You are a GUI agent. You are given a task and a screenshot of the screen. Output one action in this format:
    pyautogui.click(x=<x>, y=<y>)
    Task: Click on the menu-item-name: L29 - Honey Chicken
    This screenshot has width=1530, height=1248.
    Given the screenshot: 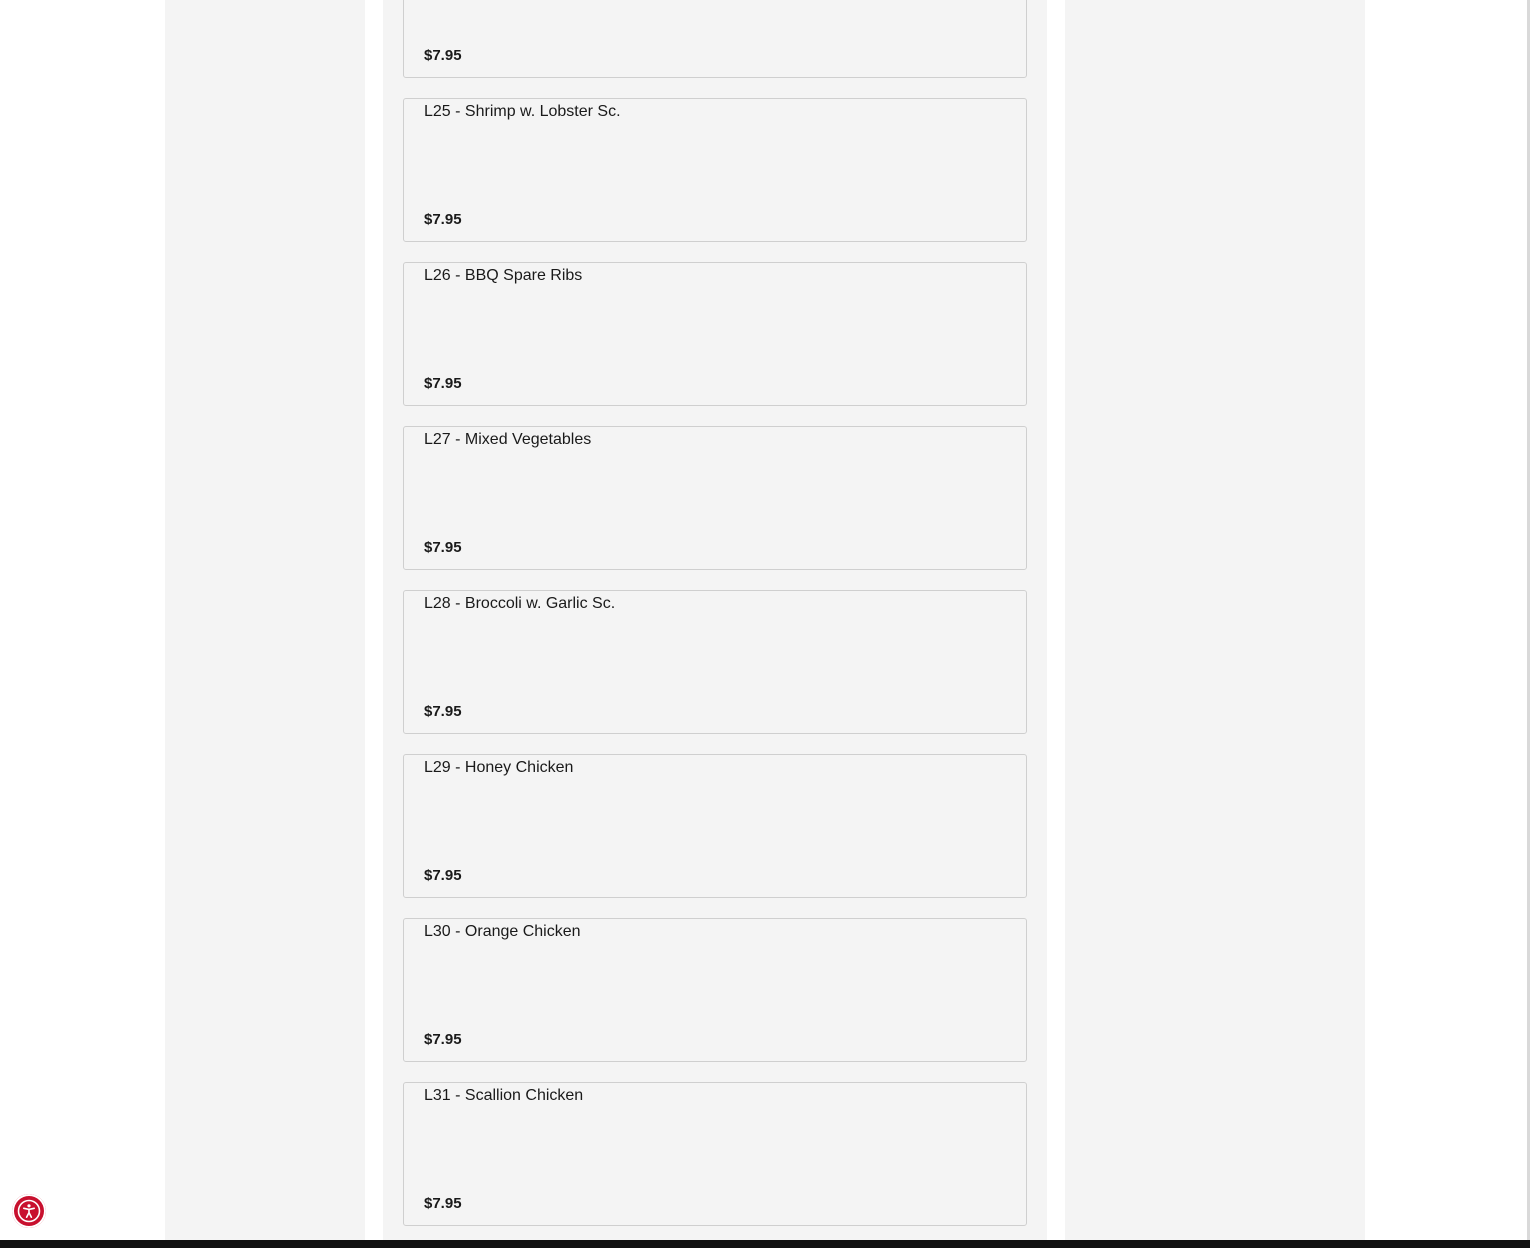 What is the action you would take?
    pyautogui.click(x=499, y=767)
    